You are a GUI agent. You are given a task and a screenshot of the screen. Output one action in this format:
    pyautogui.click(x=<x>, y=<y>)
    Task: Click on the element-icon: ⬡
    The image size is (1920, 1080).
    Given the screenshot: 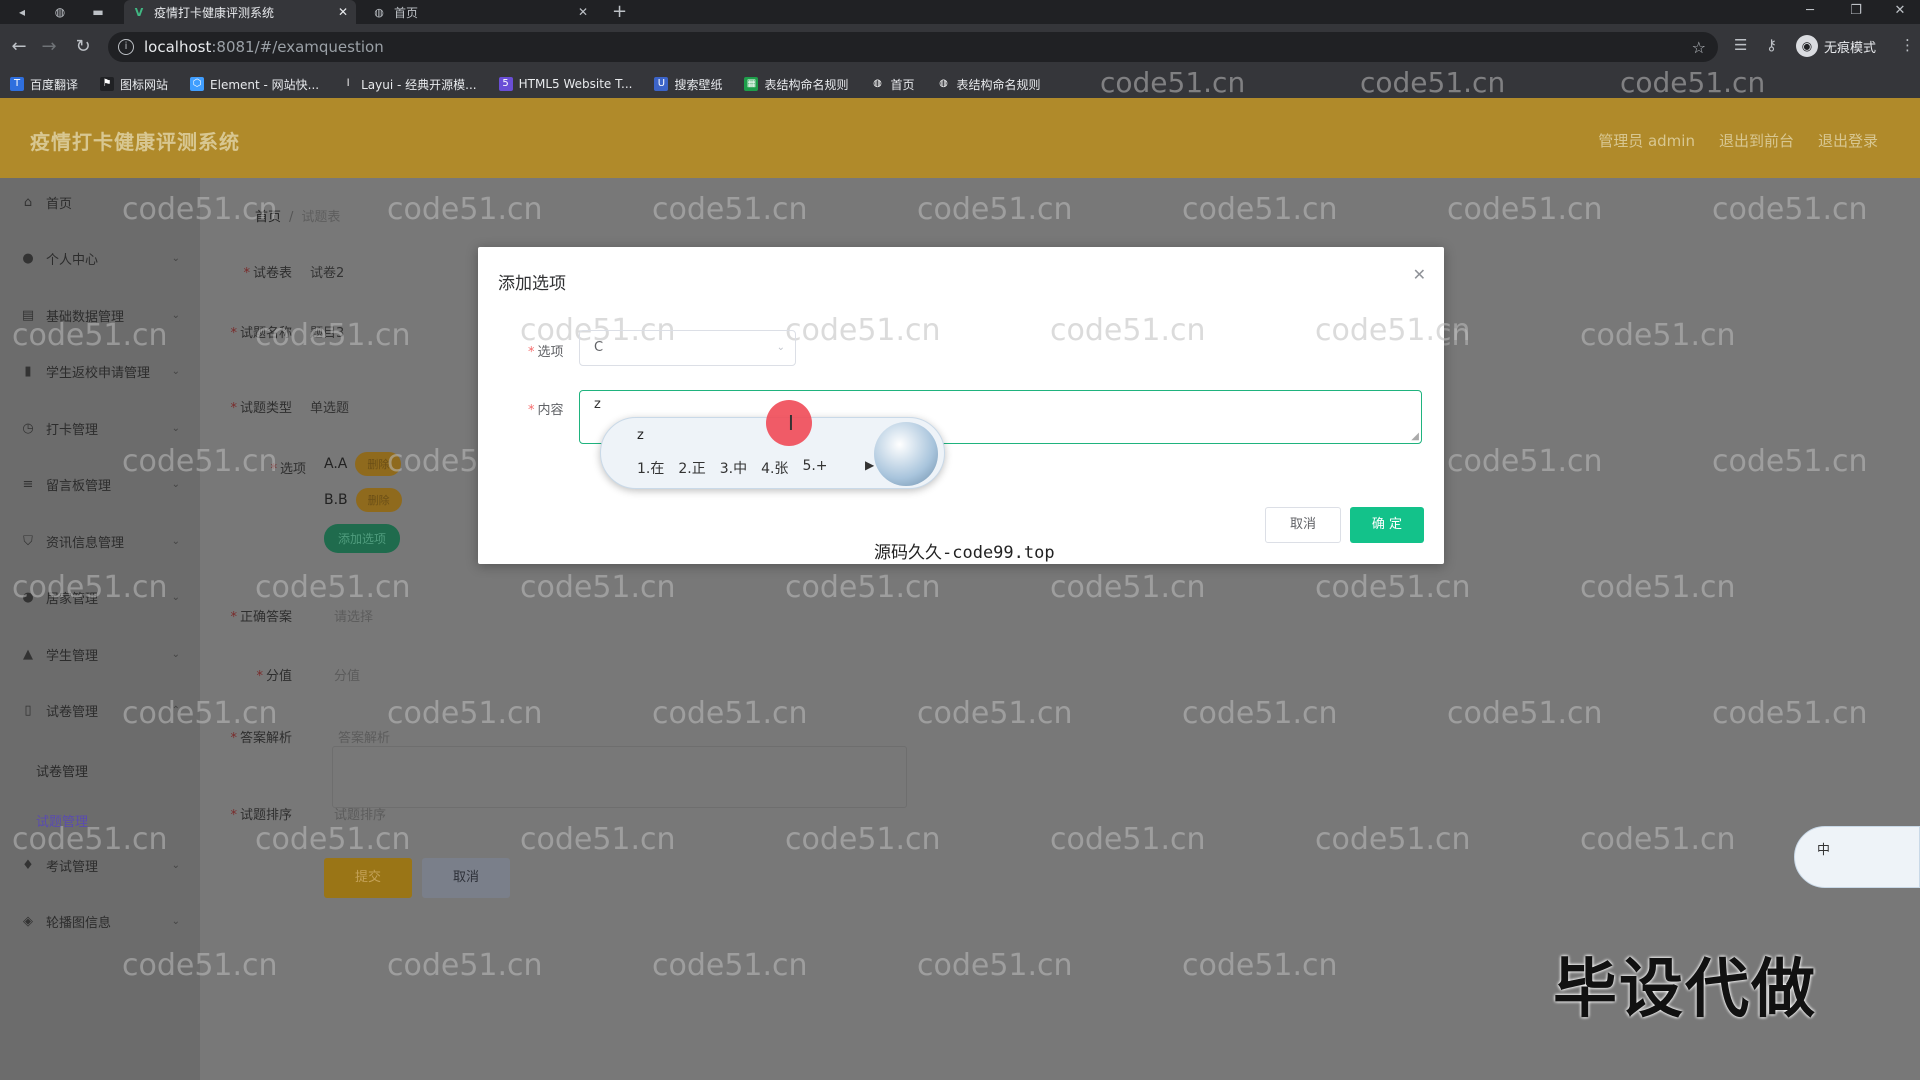 What is the action you would take?
    pyautogui.click(x=197, y=84)
    